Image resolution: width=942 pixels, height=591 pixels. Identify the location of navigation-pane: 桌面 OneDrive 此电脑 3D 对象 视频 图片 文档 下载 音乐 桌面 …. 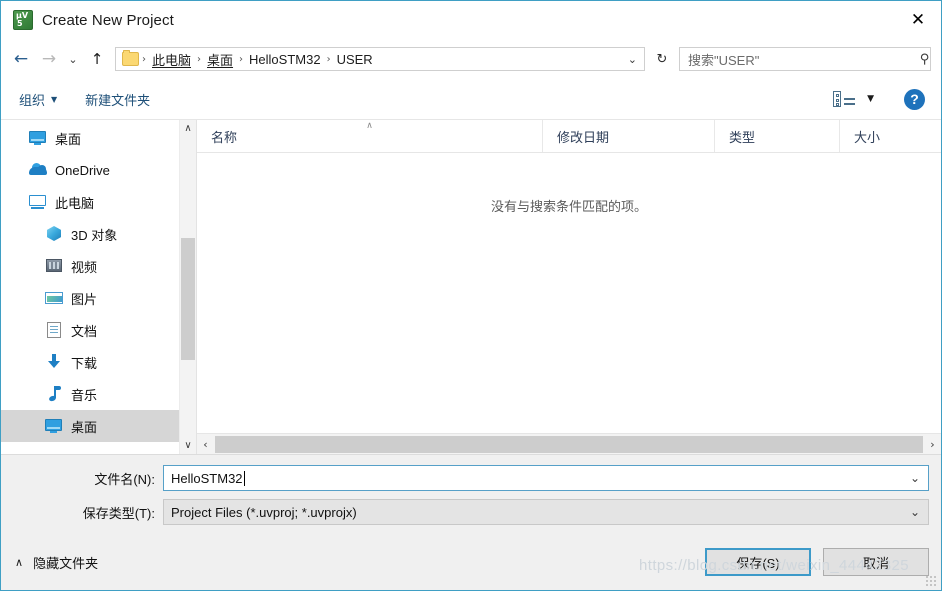
(99, 287).